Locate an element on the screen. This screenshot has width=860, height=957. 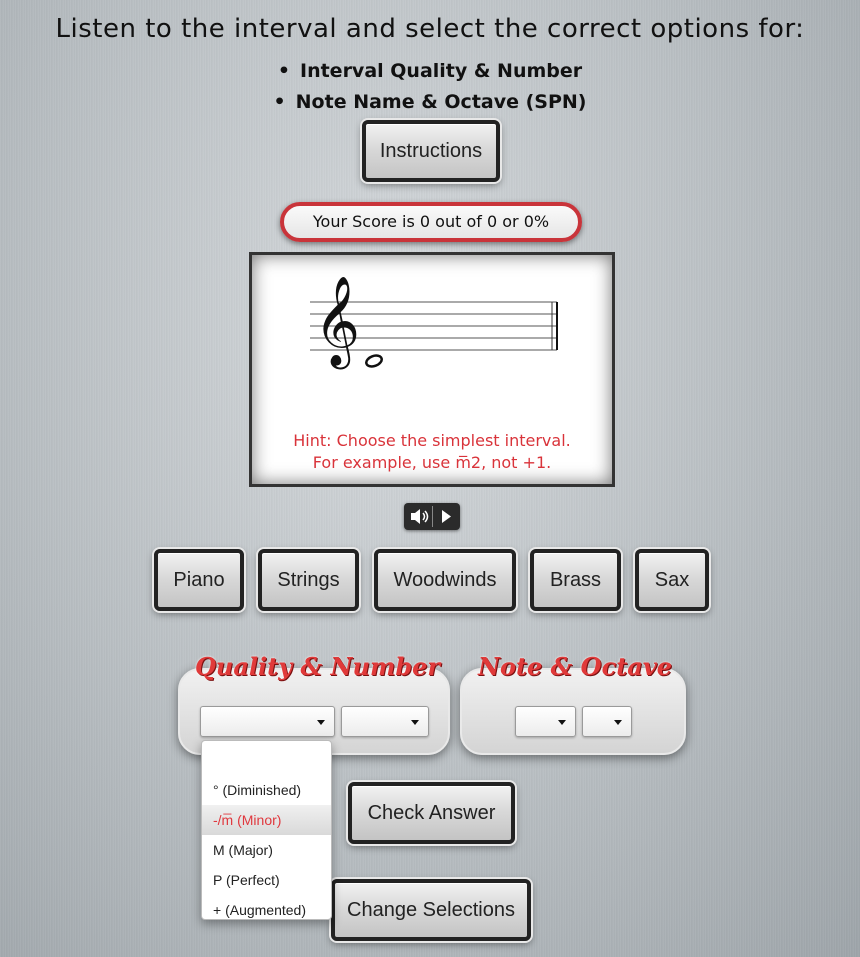
instrument-woodwinds-label: Woodwinds is located at coordinates (445, 580).